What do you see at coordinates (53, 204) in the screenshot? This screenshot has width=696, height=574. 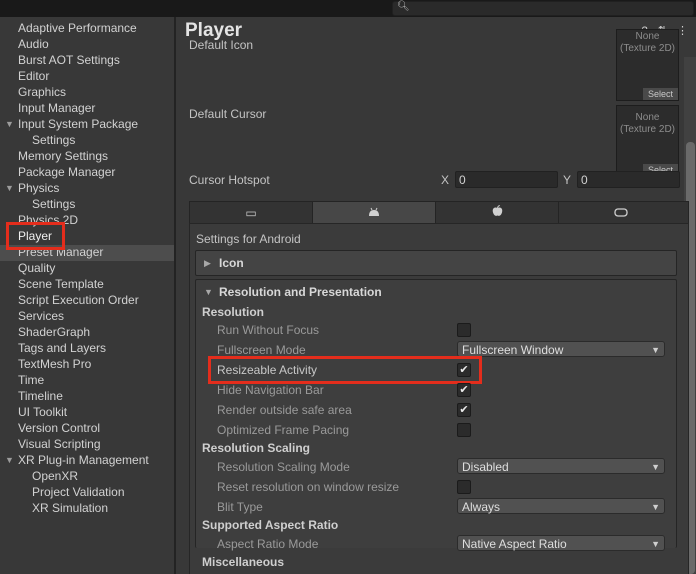 I see `sidebar-item-physics-settings: Settings` at bounding box center [53, 204].